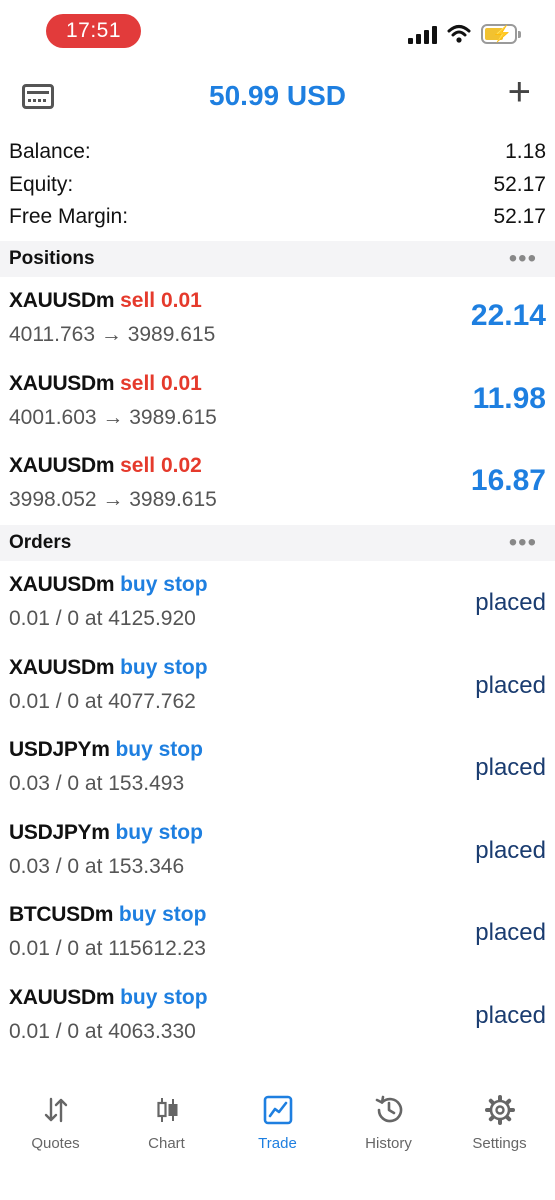 Image resolution: width=555 pixels, height=1200 pixels. What do you see at coordinates (102, 618) in the screenshot?
I see `order-details: 0.01 / 0 at 4125.920` at bounding box center [102, 618].